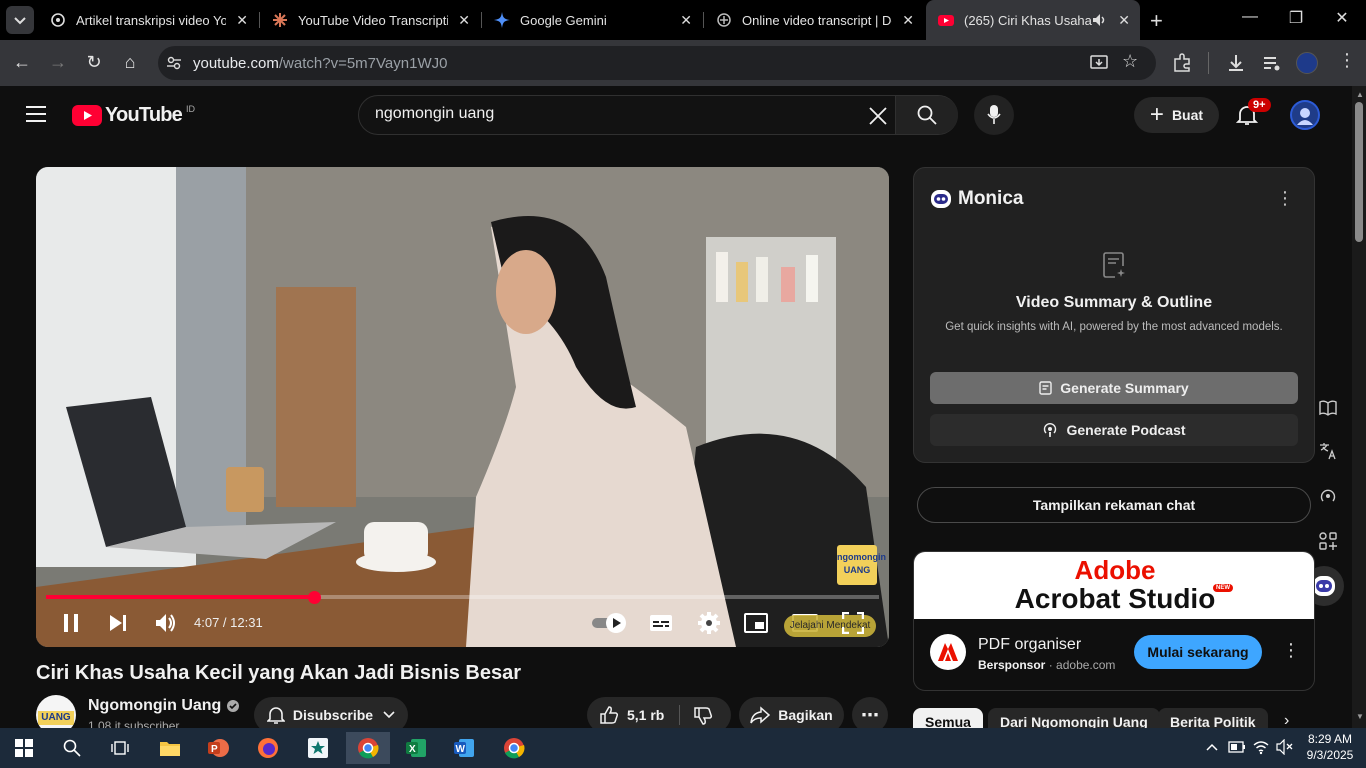 This screenshot has height=768, width=1366. I want to click on tray-chevron-up-icon, so click(1212, 747).